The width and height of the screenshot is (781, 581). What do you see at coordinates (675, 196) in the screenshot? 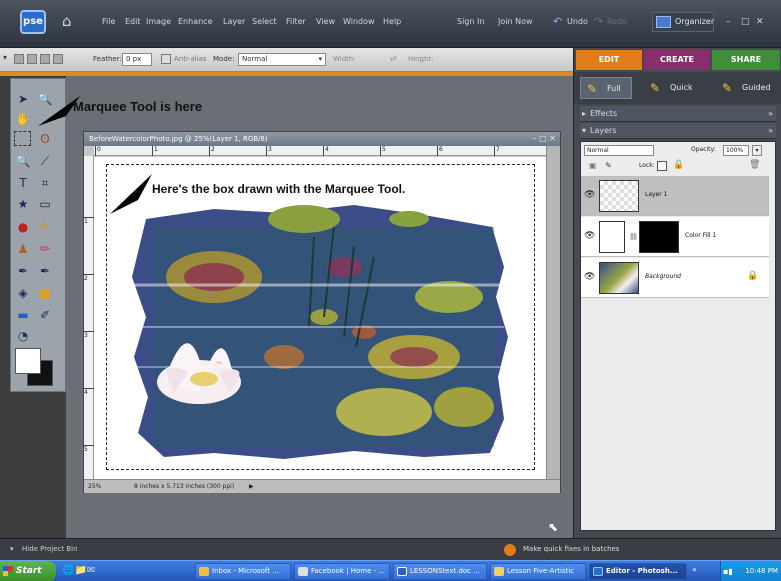
I see `layer-row-layer-1: 👁 Layer 1` at bounding box center [675, 196].